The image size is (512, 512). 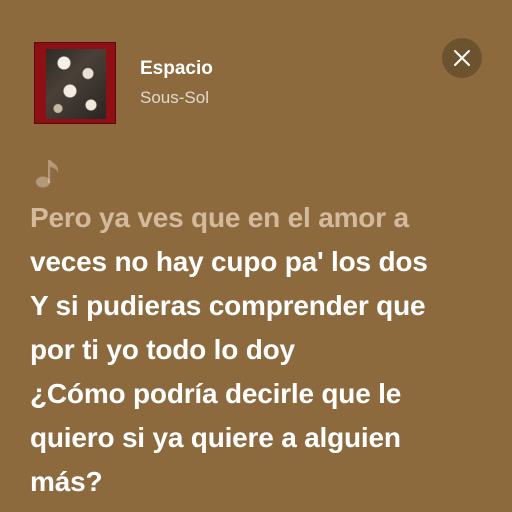 I want to click on album-cover-image, so click(x=76, y=84).